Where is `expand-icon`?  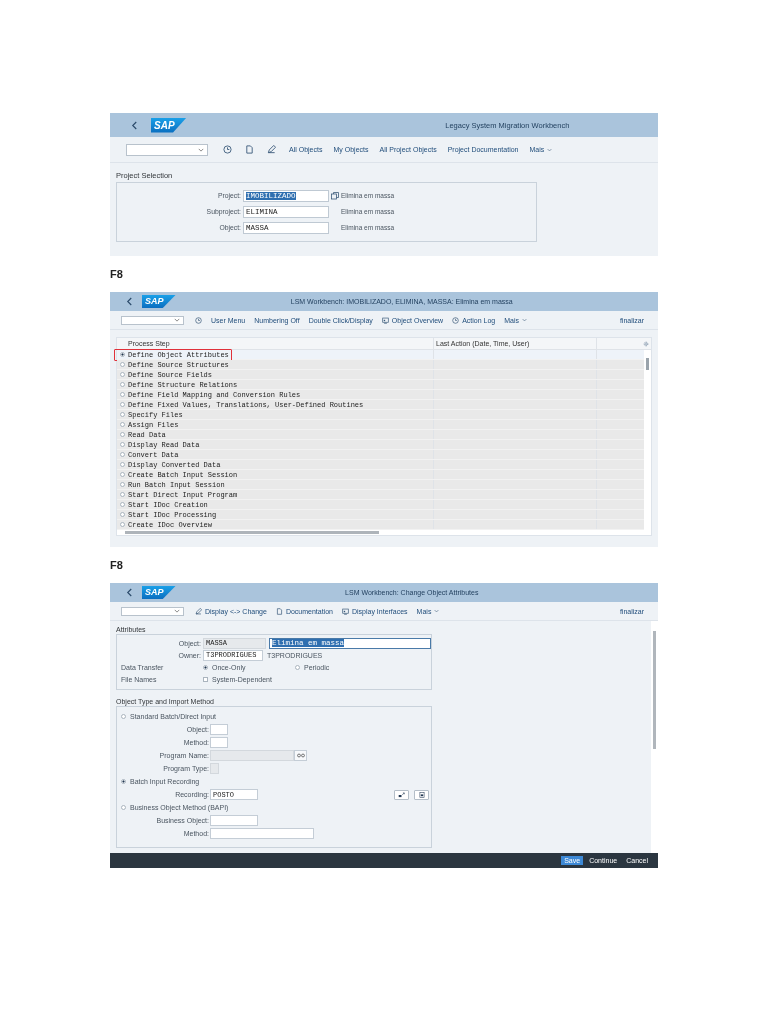 expand-icon is located at coordinates (401, 794).